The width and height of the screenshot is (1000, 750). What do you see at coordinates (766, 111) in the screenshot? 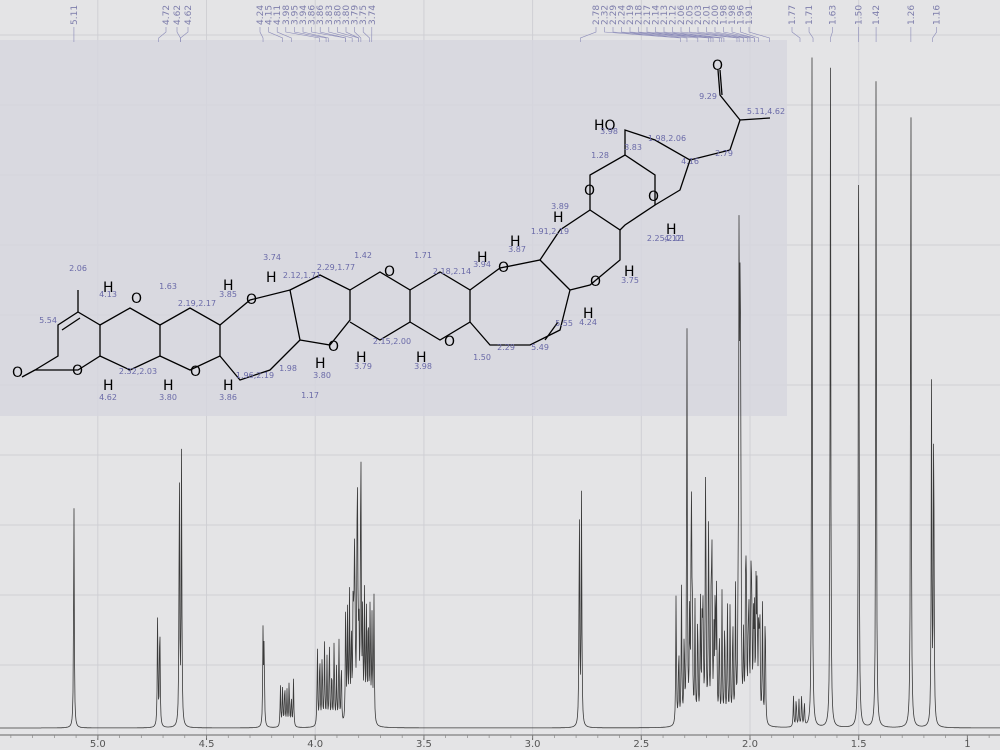
I see `structure-shift-label: 5.11,4.62` at bounding box center [766, 111].